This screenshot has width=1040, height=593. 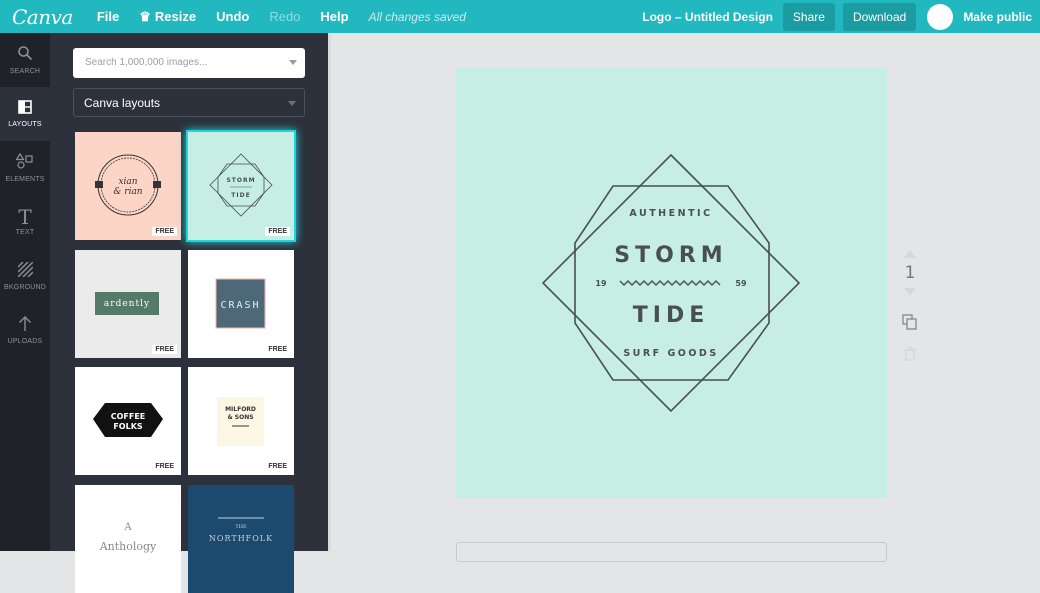 What do you see at coordinates (25, 287) in the screenshot?
I see `sidebar-label: BKGROUND` at bounding box center [25, 287].